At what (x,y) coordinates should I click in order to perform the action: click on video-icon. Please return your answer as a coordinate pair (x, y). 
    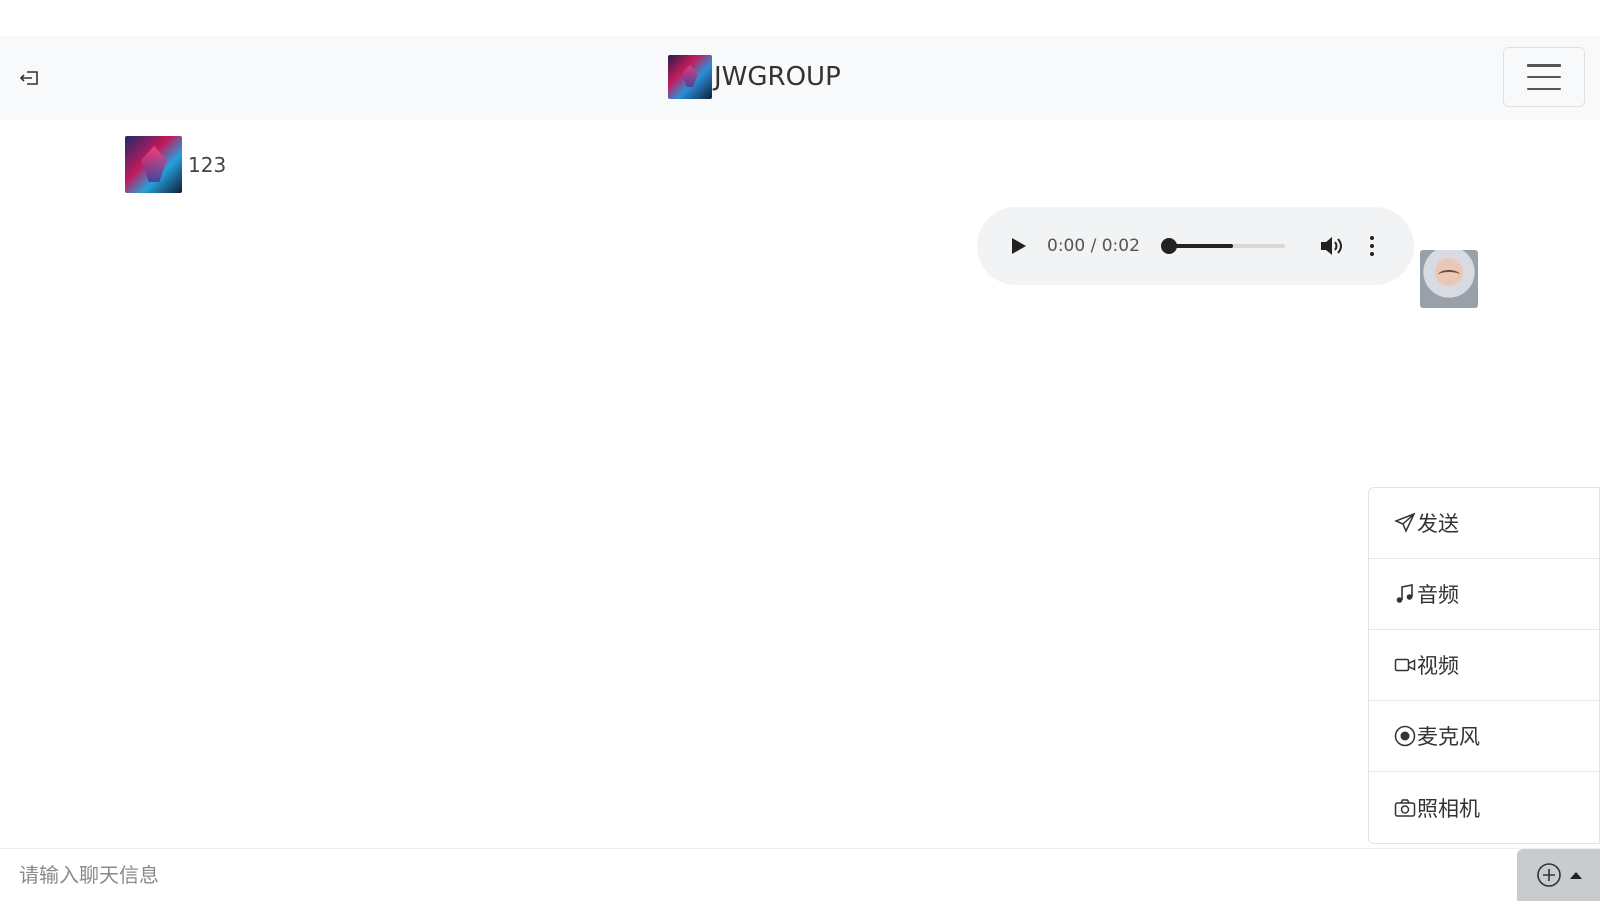
    Looking at the image, I should click on (1405, 665).